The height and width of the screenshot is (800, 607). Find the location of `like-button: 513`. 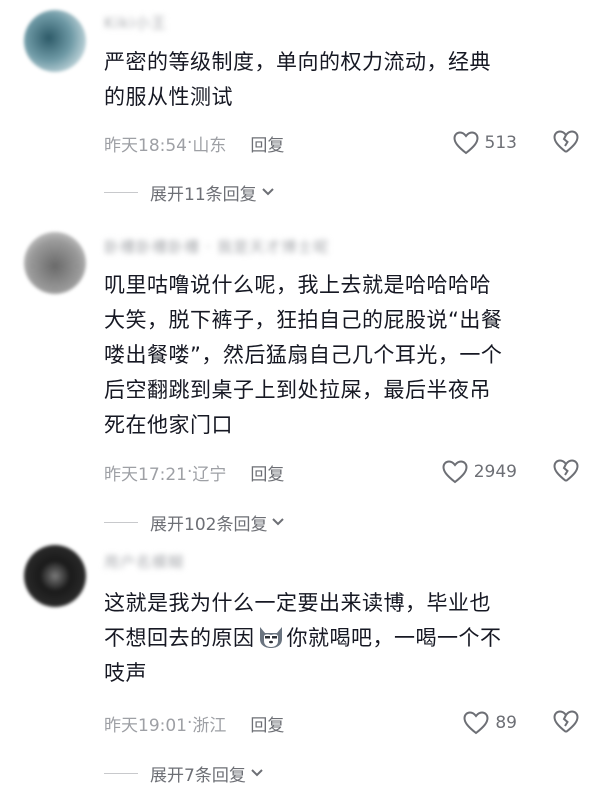

like-button: 513 is located at coordinates (485, 143).